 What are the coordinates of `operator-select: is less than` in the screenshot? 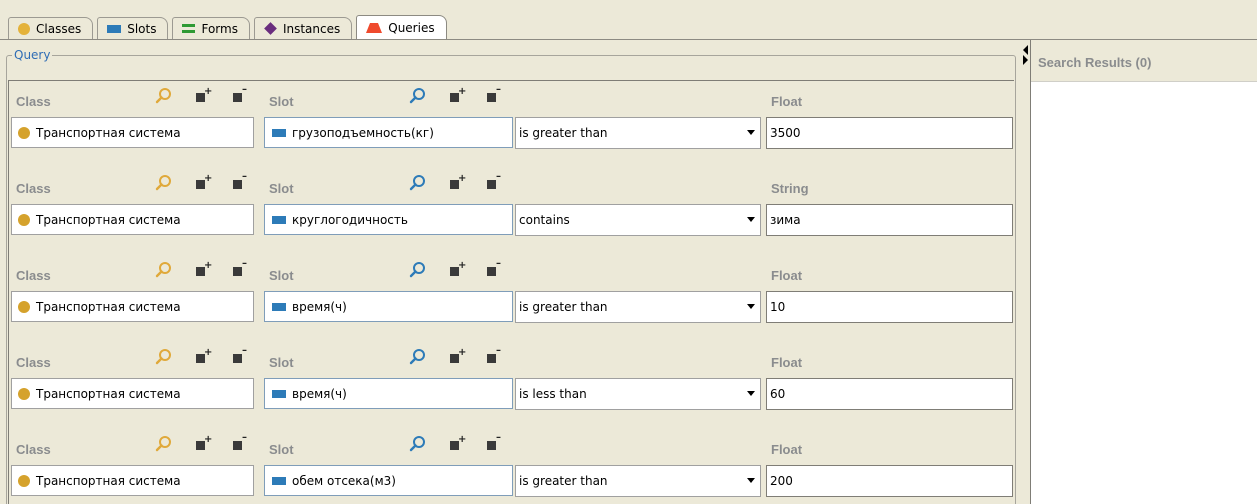 It's located at (638, 394).